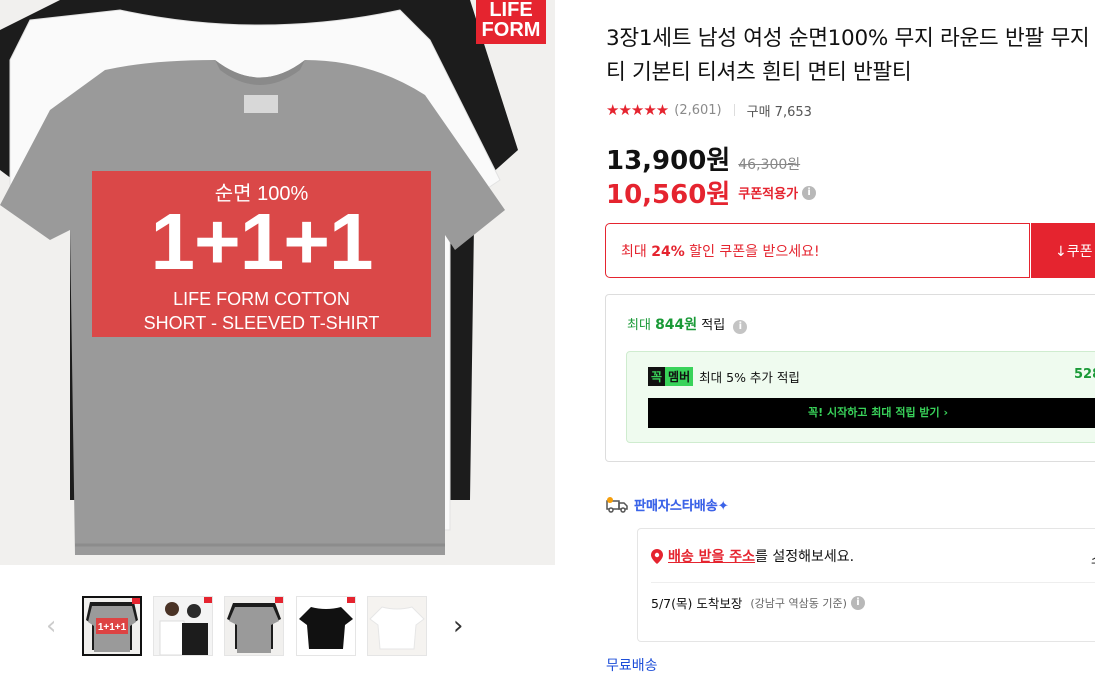  Describe the element at coordinates (261, 323) in the screenshot. I see `promo-line2: SHORT - SLEEVED T-SHIRT` at that location.